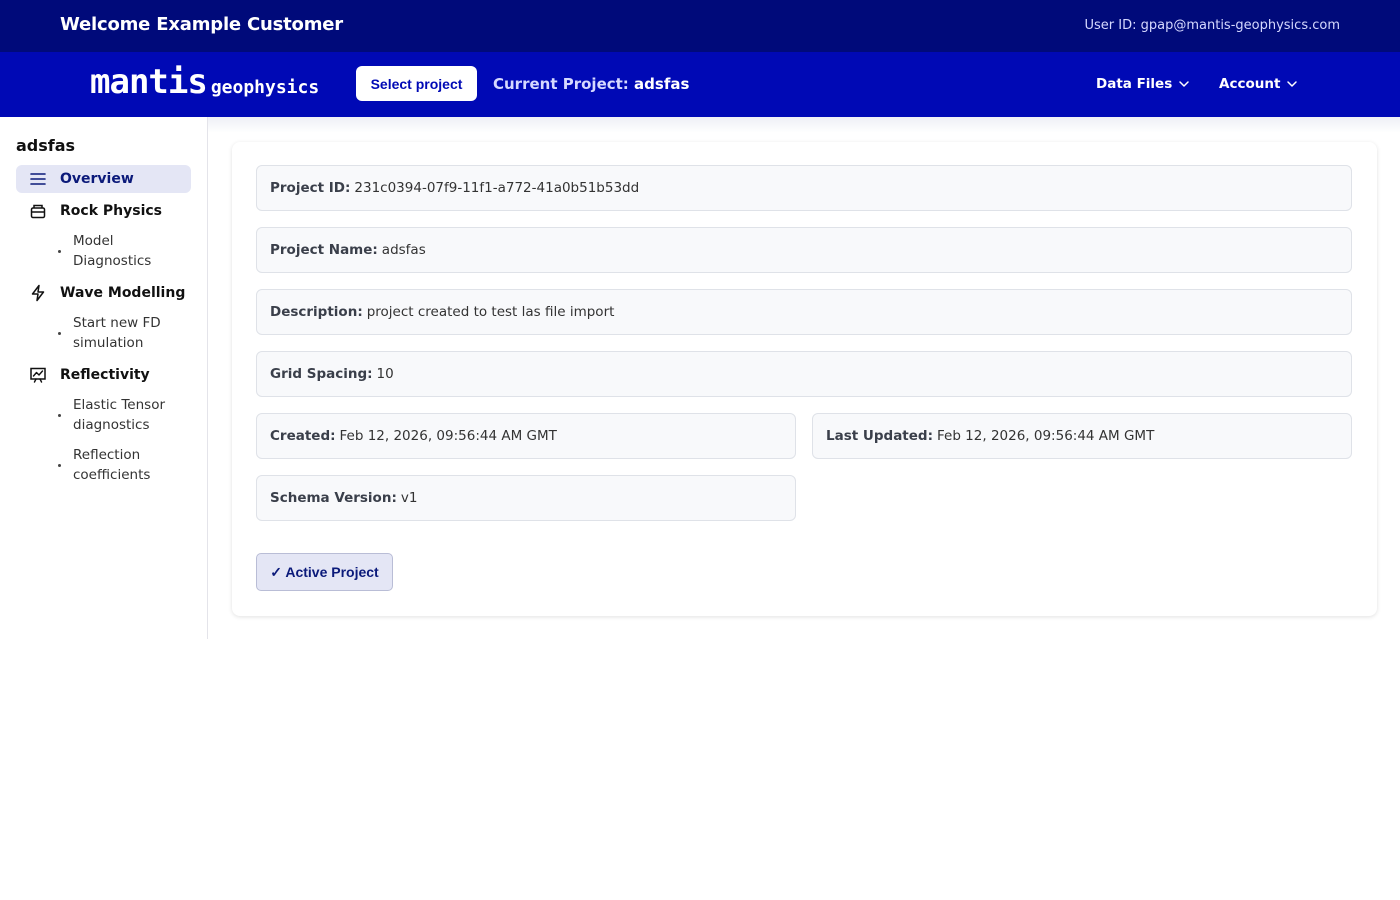  What do you see at coordinates (804, 125) in the screenshot?
I see `header-shadow` at bounding box center [804, 125].